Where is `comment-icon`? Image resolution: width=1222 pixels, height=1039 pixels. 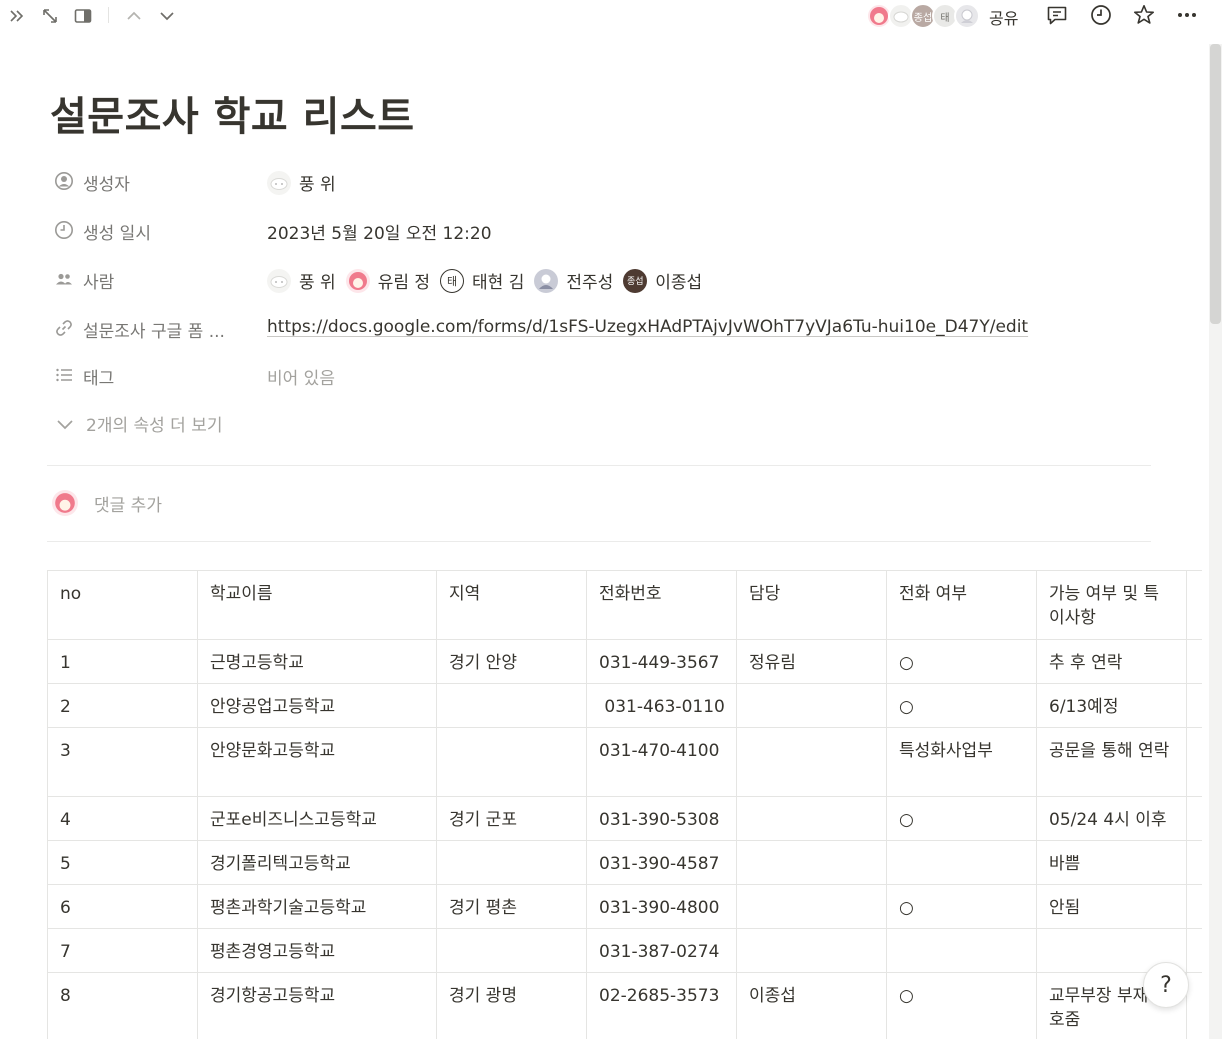 comment-icon is located at coordinates (1057, 15).